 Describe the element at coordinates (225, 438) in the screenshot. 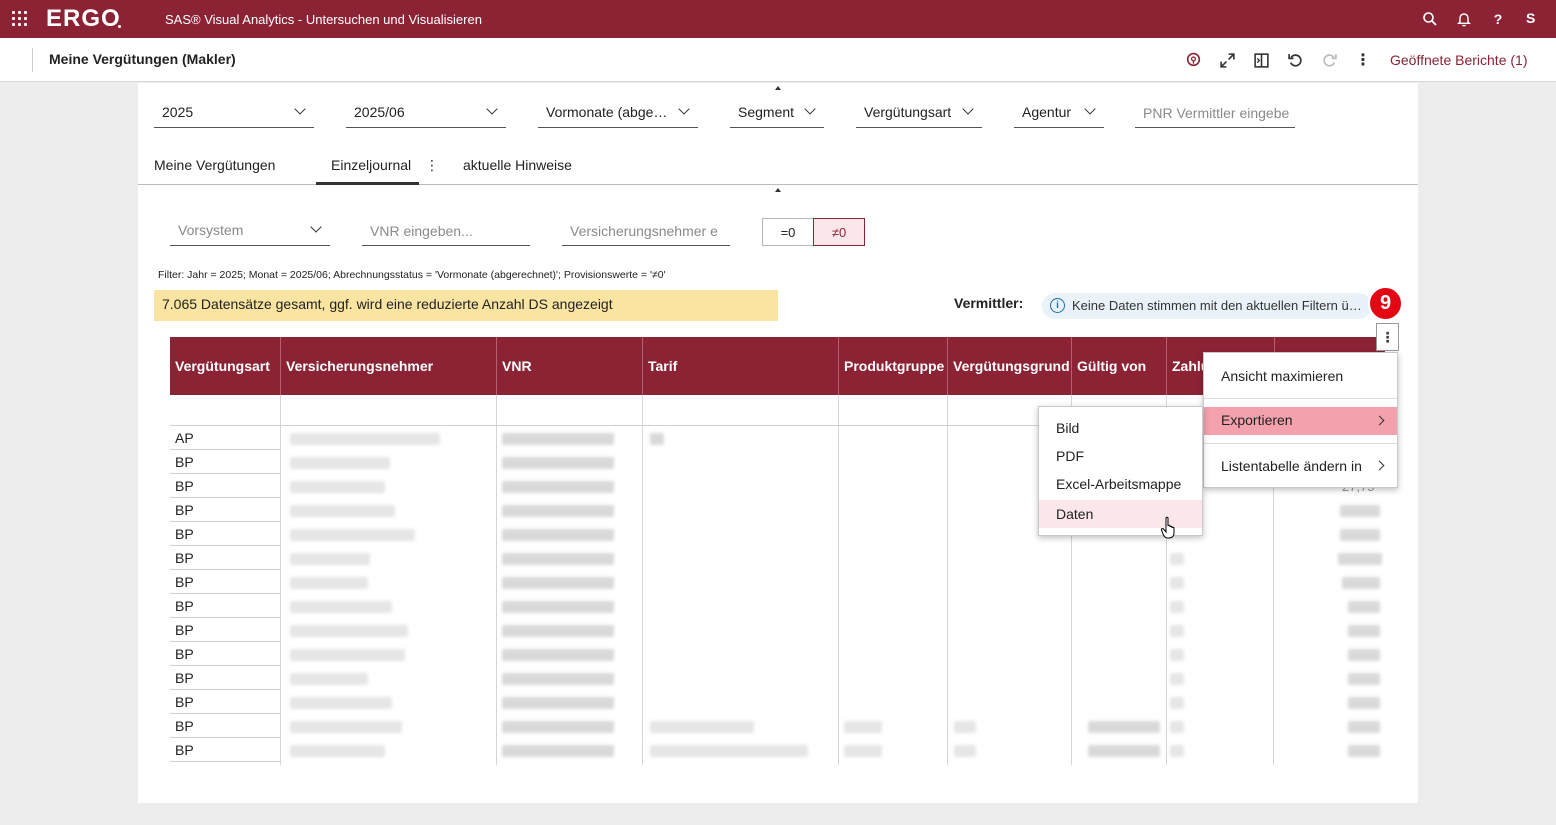

I see `table-row: AP` at that location.